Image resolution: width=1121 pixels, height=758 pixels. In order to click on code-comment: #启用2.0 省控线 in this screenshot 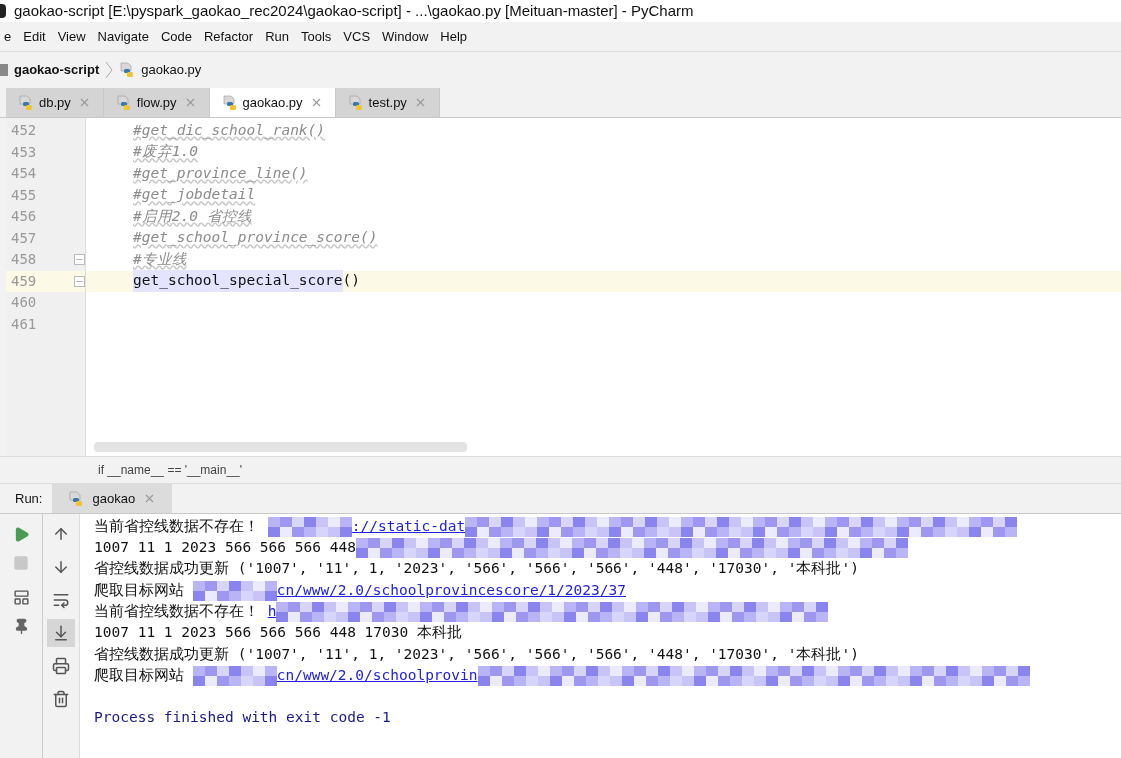, I will do `click(192, 216)`.